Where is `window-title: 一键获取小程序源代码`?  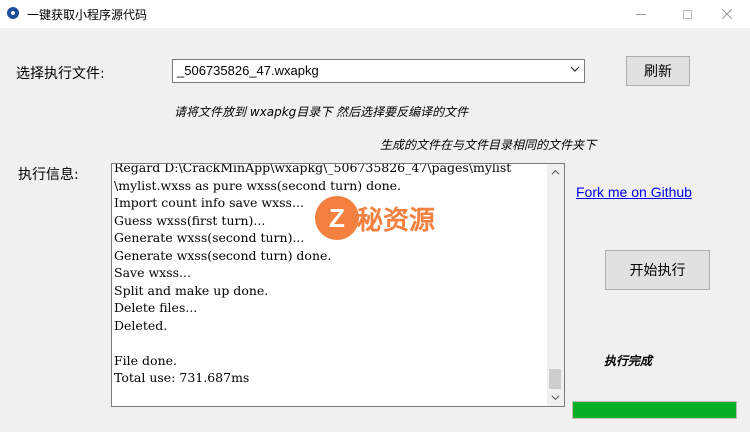 window-title: 一键获取小程序源代码 is located at coordinates (87, 15).